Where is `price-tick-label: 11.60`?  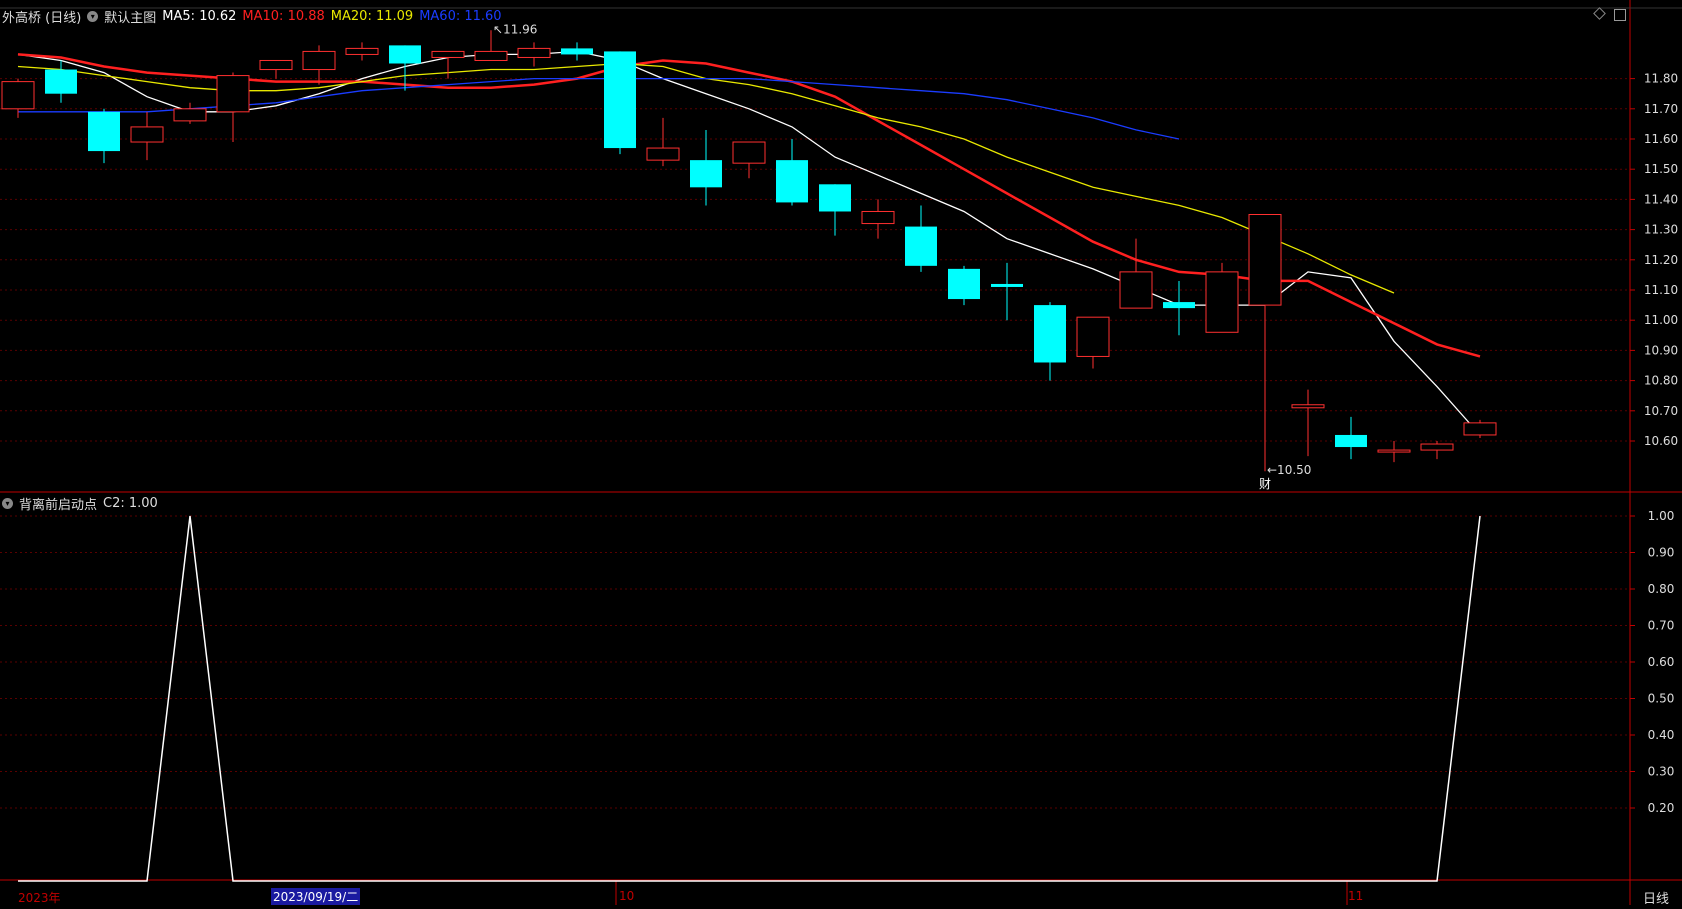
price-tick-label: 11.60 is located at coordinates (1661, 139).